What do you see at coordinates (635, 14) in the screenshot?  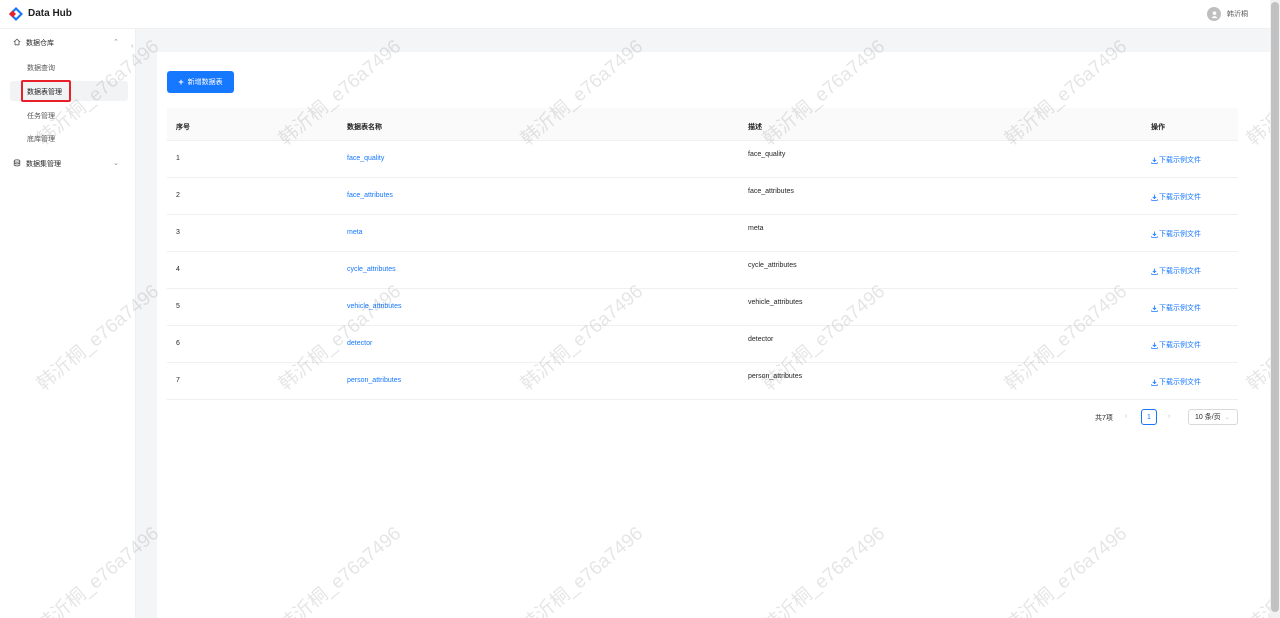 I see `top-header: Data Hub 韩沂桐` at bounding box center [635, 14].